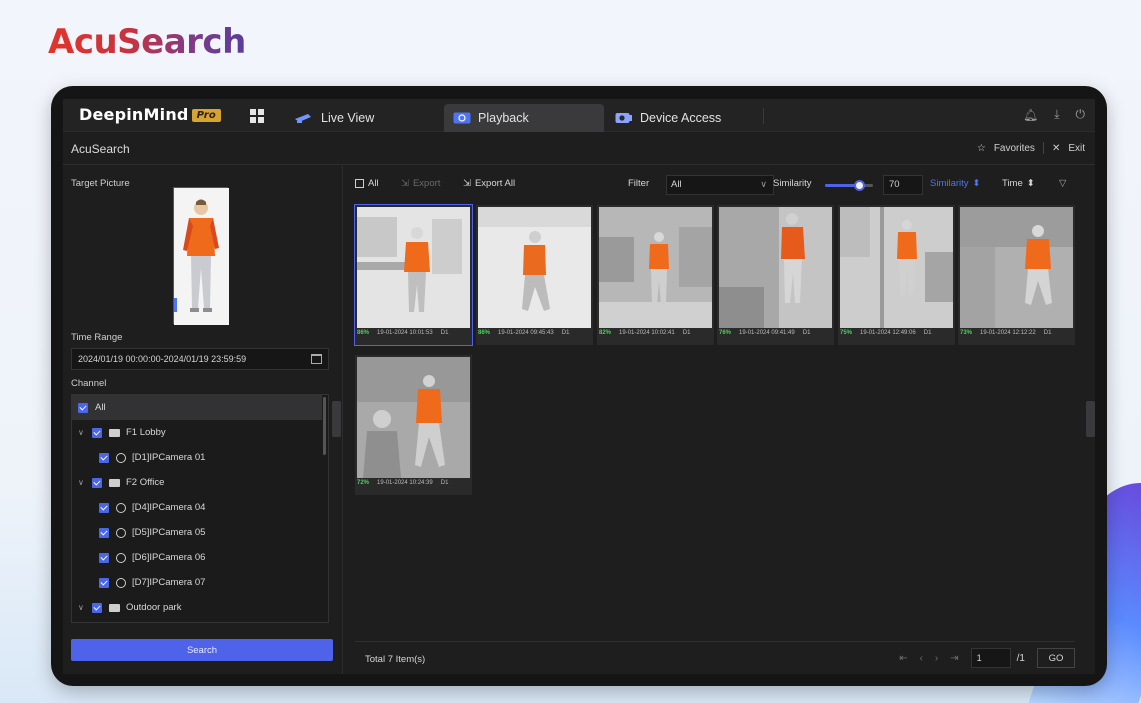 The width and height of the screenshot is (1141, 703). I want to click on export-button: ⇲ Export, so click(420, 183).